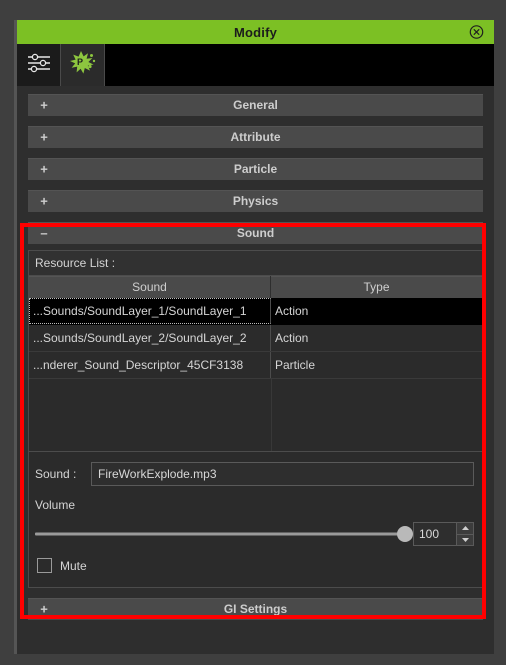  I want to click on table-header-row: Sound Type, so click(255, 287).